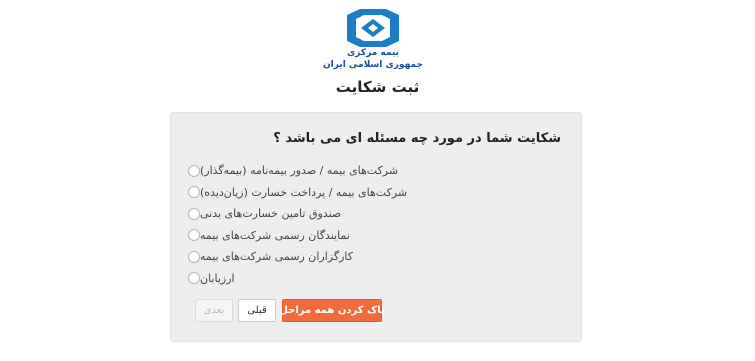 The height and width of the screenshot is (361, 755). What do you see at coordinates (271, 214) in the screenshot?
I see `option-label: صندوق تامین خسارت‌های بدنی` at bounding box center [271, 214].